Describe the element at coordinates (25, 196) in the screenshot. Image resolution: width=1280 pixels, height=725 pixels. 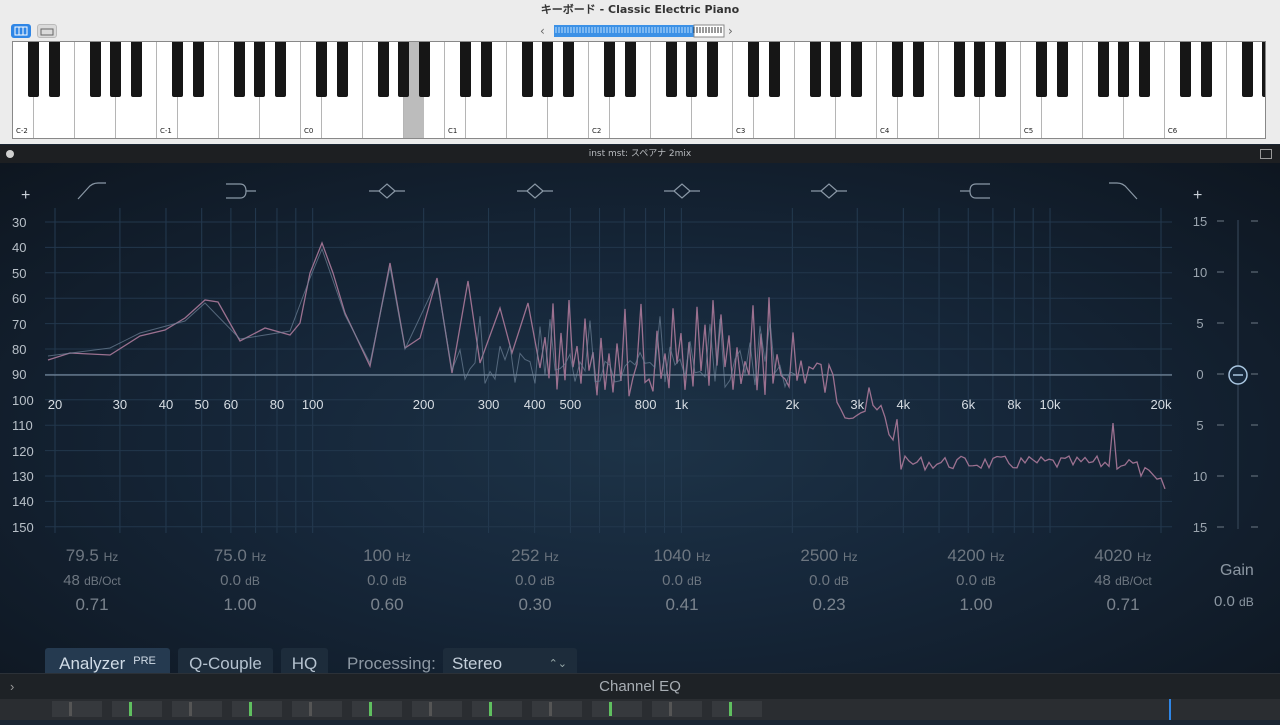
I see `add-band-left-button: +` at that location.